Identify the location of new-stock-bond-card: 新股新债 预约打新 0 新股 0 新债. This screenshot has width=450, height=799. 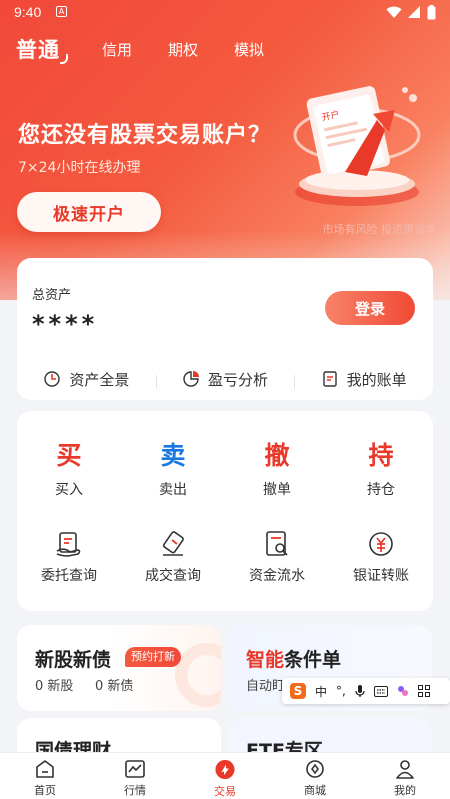
(119, 668).